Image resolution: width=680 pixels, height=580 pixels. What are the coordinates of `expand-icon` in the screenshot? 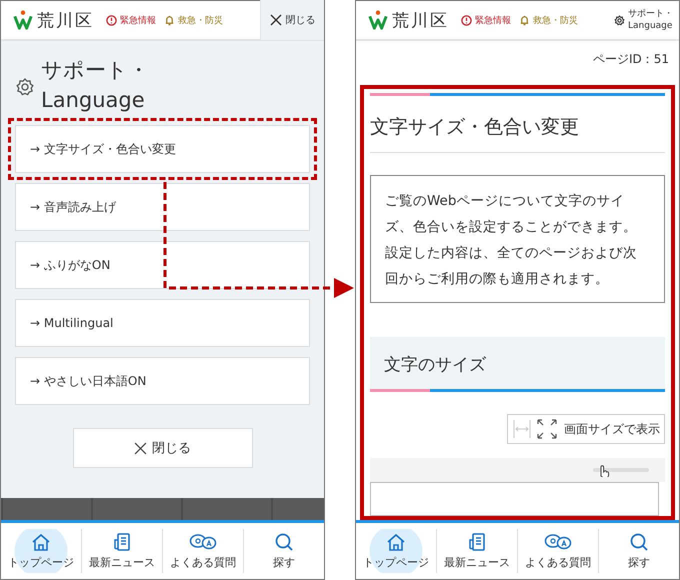 It's located at (535, 429).